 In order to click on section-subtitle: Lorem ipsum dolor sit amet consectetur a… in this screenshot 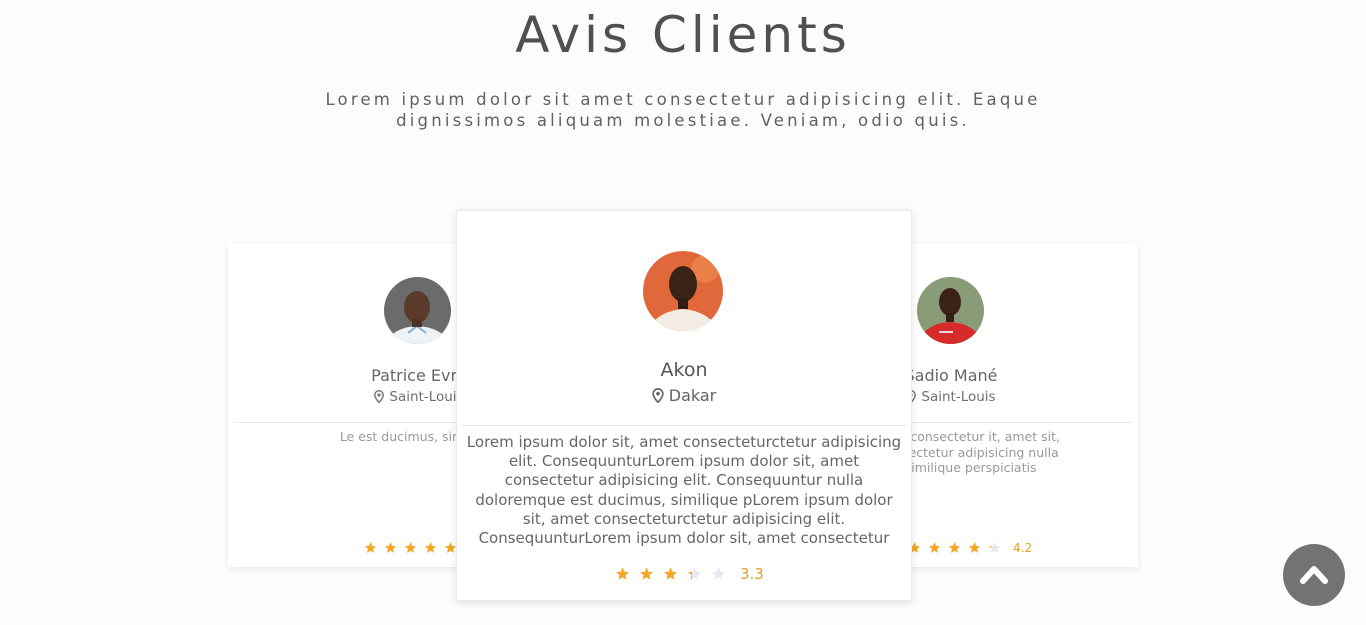, I will do `click(683, 110)`.